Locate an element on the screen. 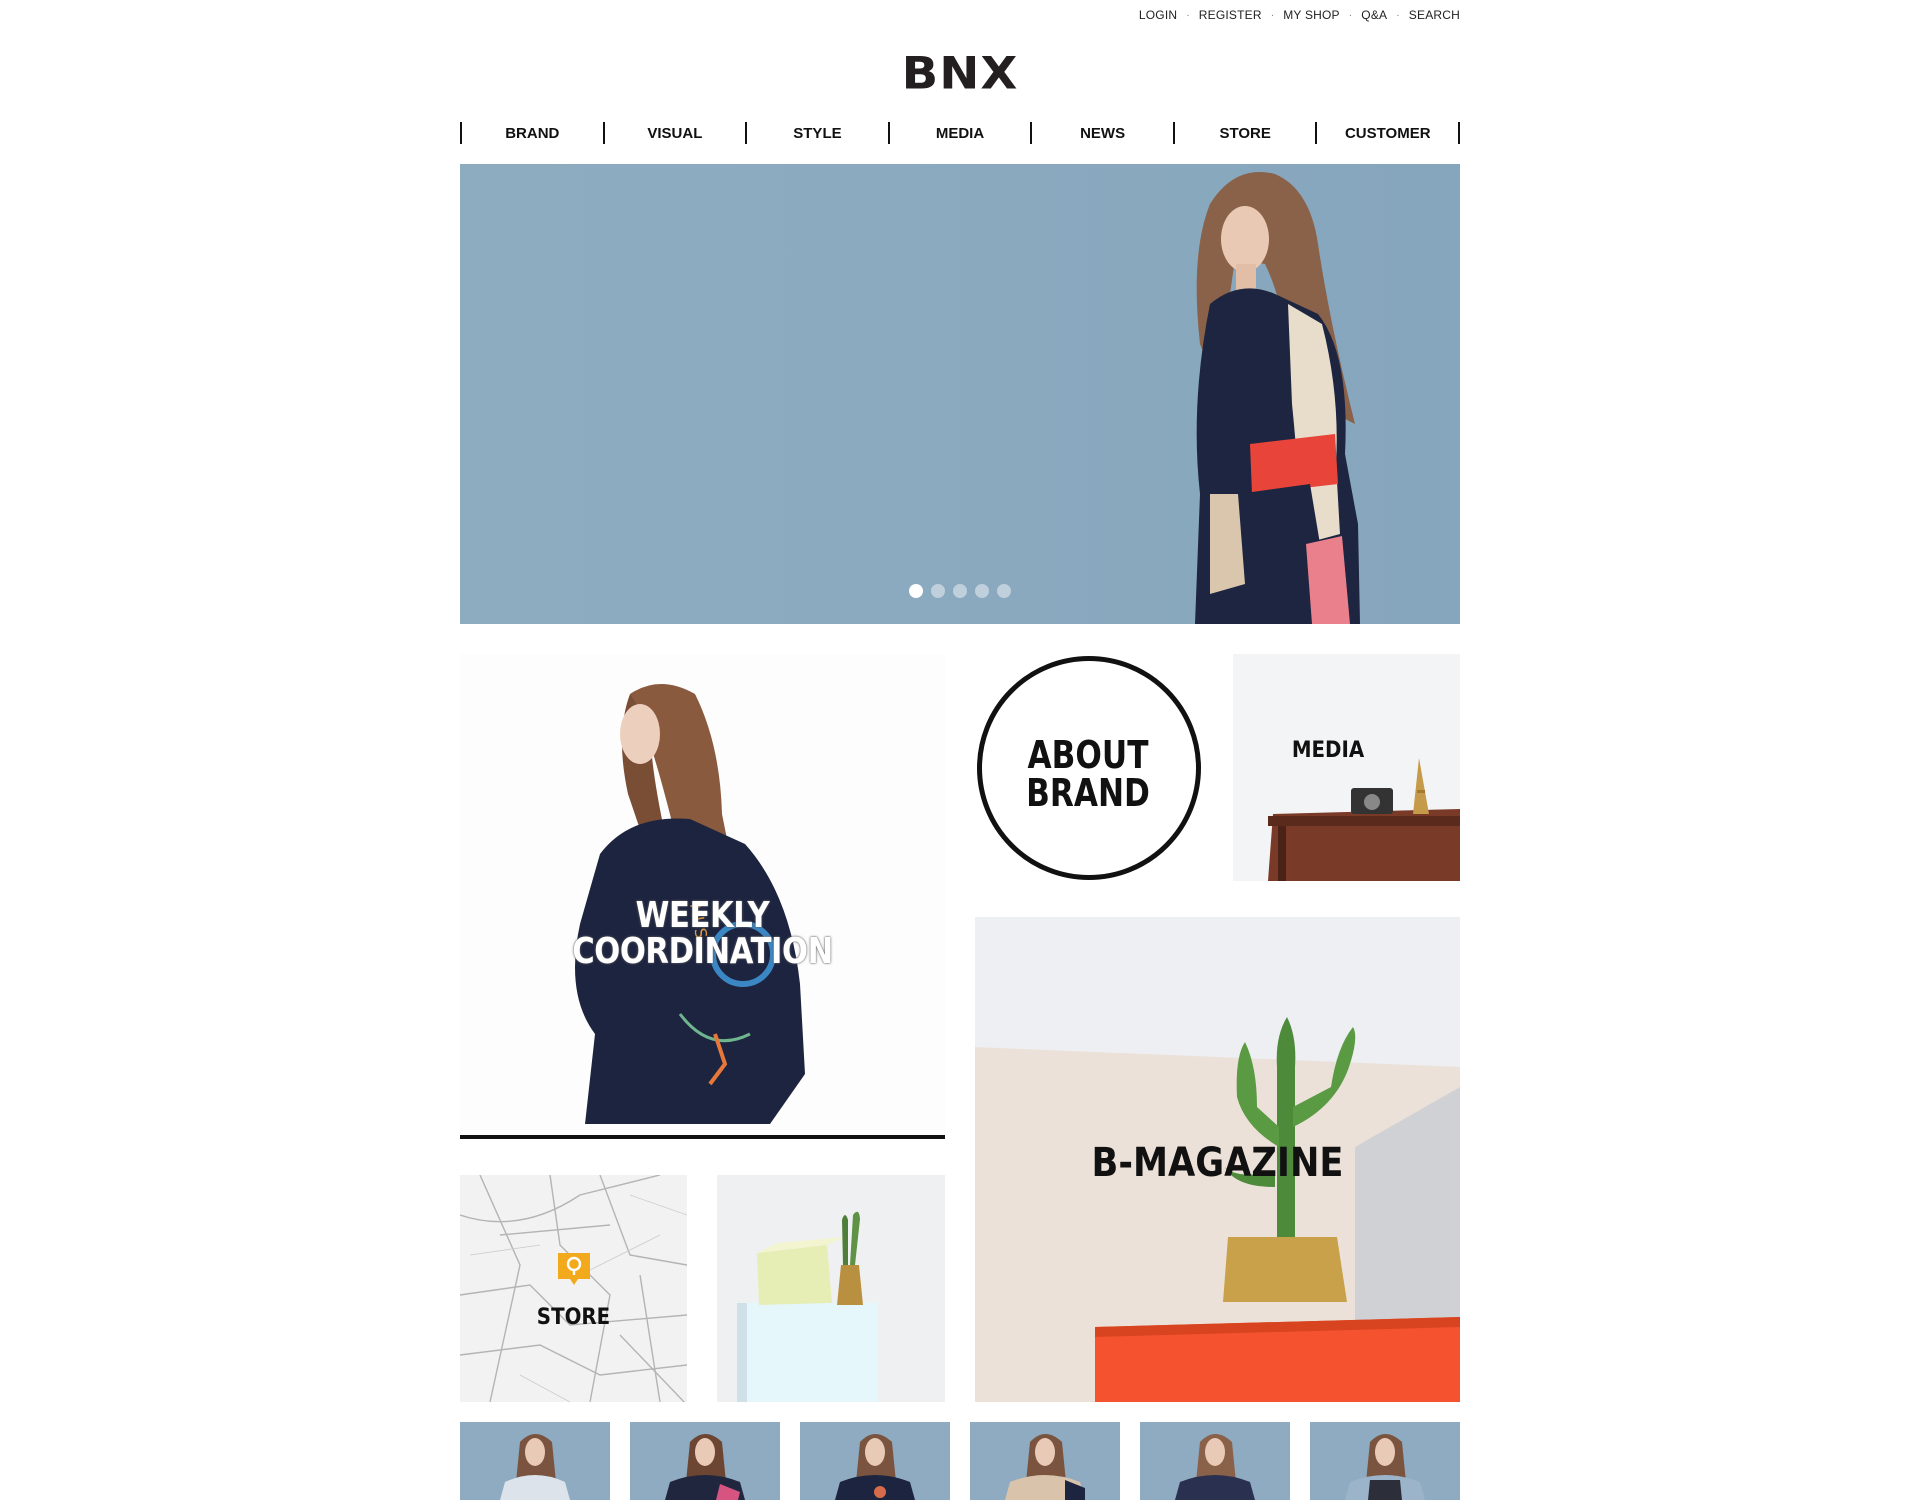 This screenshot has height=1500, width=1920. lookbook-thumbnail-strip is located at coordinates (960, 1461).